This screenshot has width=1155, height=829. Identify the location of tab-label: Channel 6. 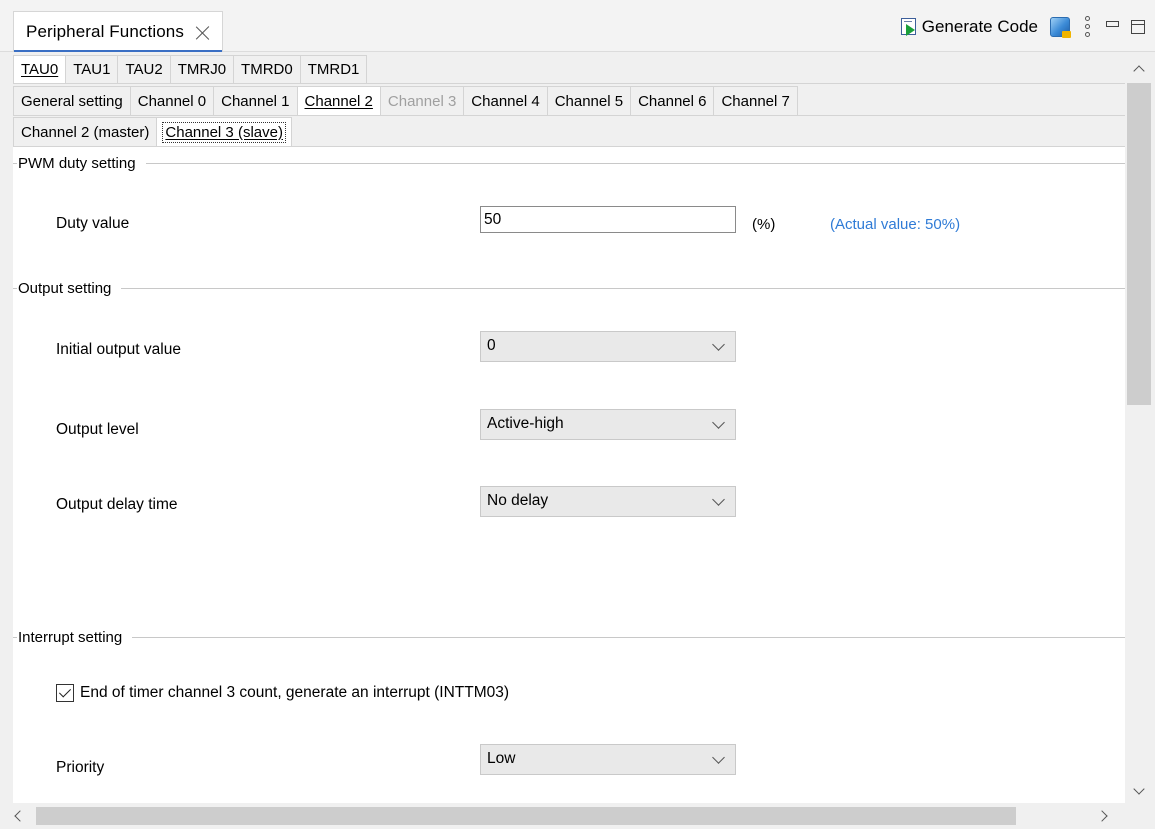
(672, 101).